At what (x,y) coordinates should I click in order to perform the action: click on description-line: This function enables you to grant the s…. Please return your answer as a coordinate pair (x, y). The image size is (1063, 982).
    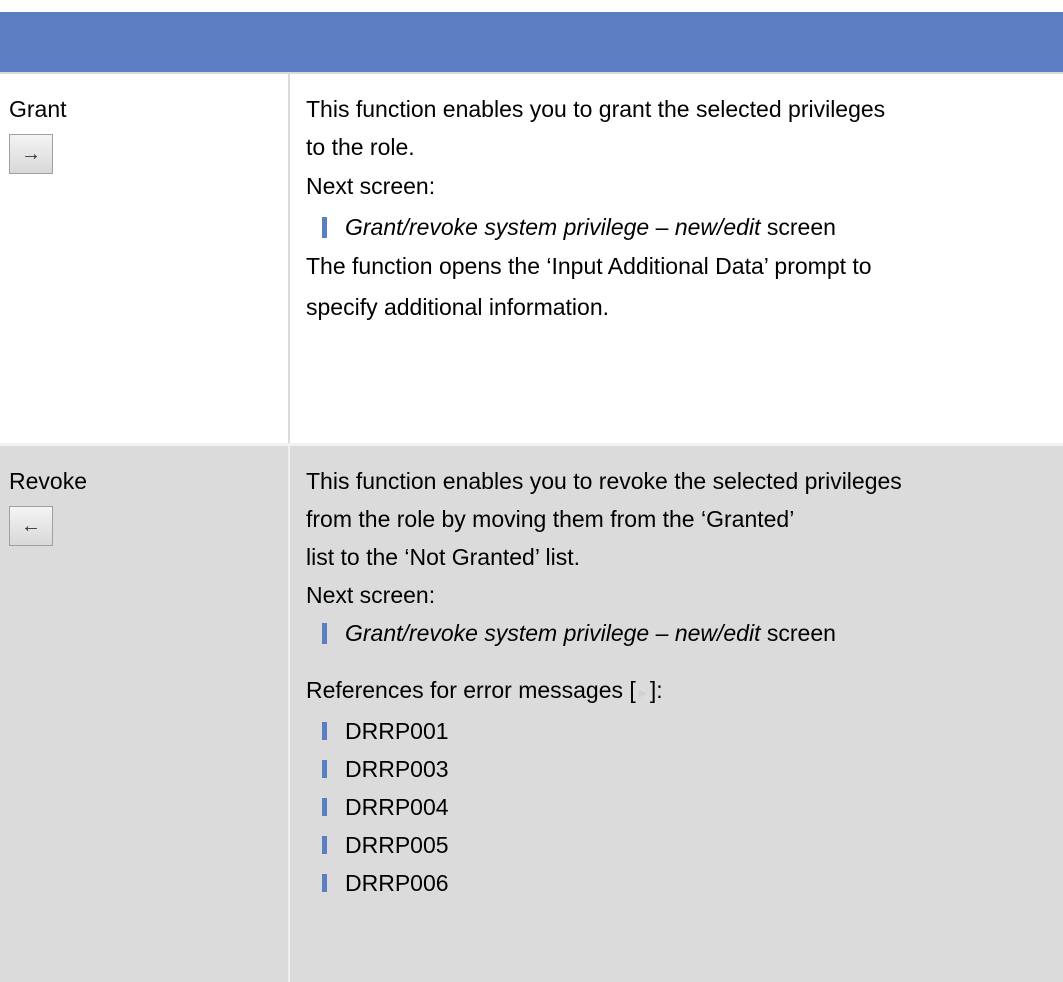
    Looking at the image, I should click on (596, 109).